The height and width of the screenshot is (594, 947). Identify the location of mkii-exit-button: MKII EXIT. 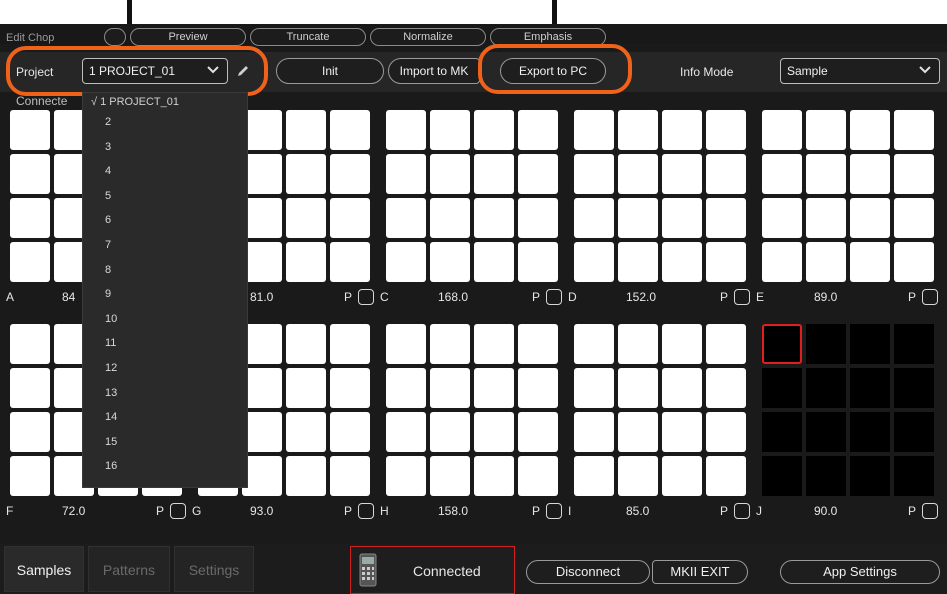
(700, 572).